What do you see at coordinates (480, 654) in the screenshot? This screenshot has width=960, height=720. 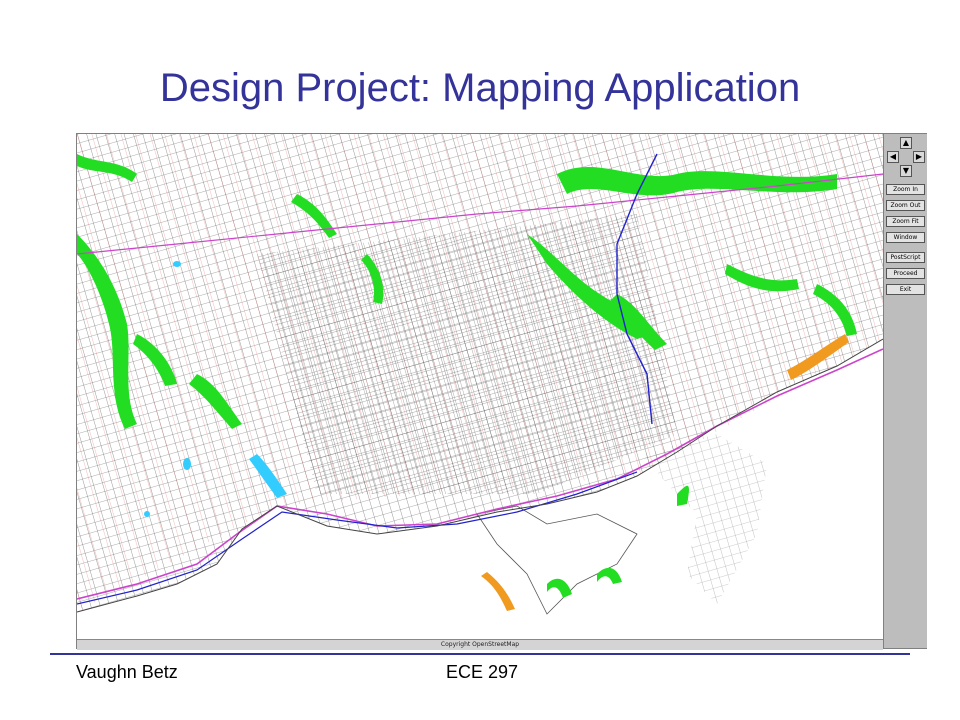 I see `footer-divider` at bounding box center [480, 654].